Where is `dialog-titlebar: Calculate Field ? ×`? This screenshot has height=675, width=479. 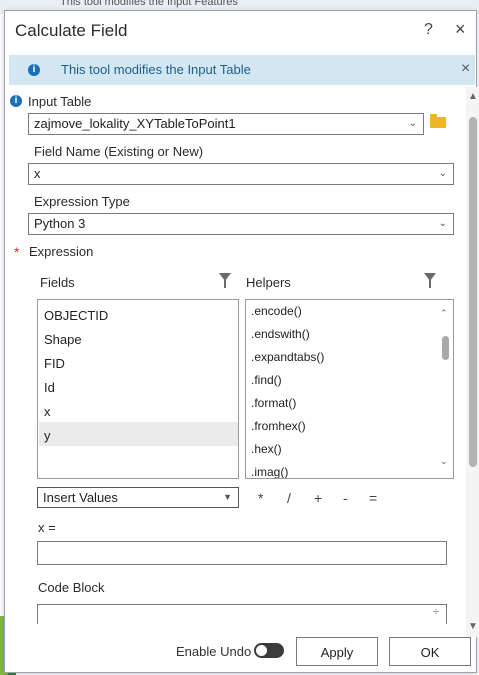 dialog-titlebar: Calculate Field ? × is located at coordinates (240, 31).